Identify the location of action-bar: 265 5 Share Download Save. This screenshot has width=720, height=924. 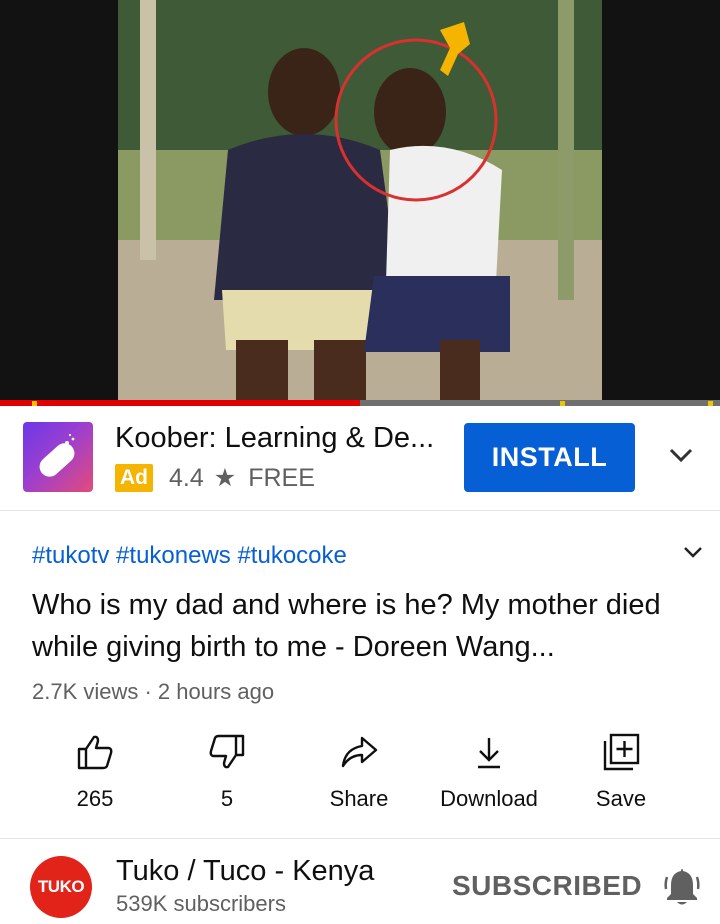
(360, 777).